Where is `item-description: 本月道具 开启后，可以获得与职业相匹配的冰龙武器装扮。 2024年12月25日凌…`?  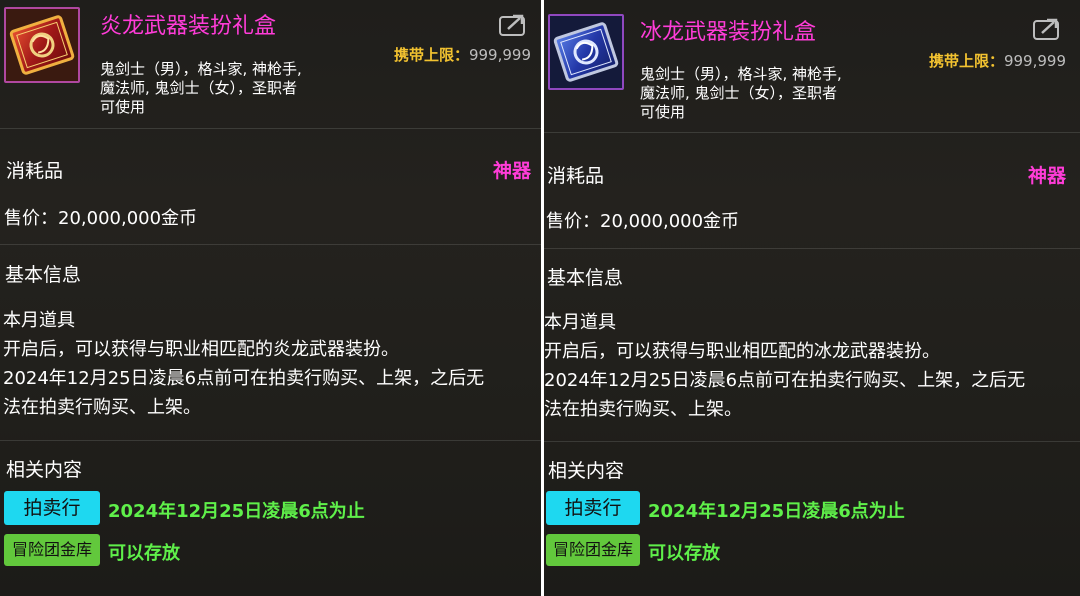
item-description: 本月道具 开启后，可以获得与职业相匹配的冰龙武器装扮。 2024年12月25日凌… is located at coordinates (809, 366).